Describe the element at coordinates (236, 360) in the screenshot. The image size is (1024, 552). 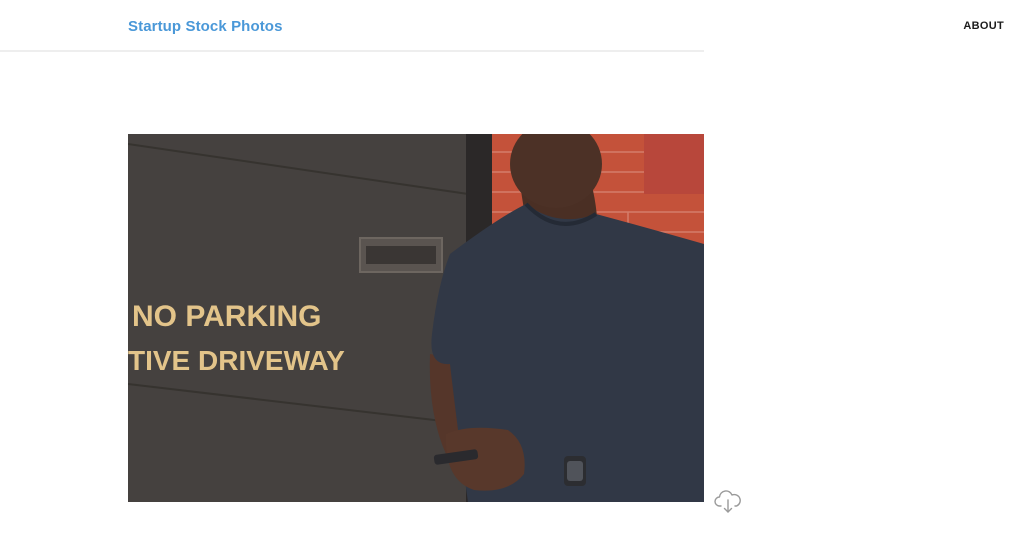
I see `sign-text-line2: TIVE DRIVEWAY` at that location.